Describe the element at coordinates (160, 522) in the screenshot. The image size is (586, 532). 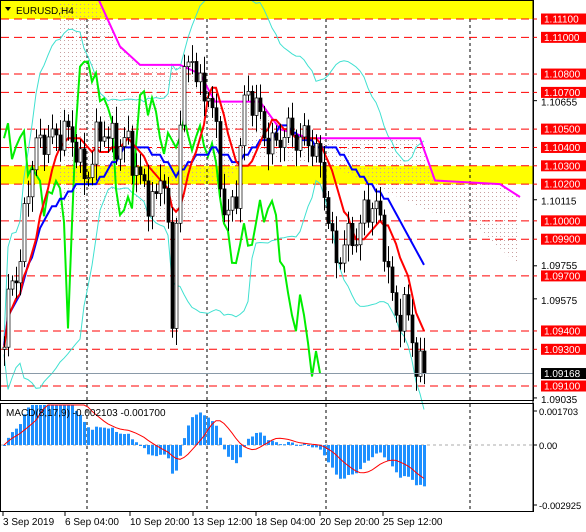
I see `time-axis-label: 10 Sep 20:00` at that location.